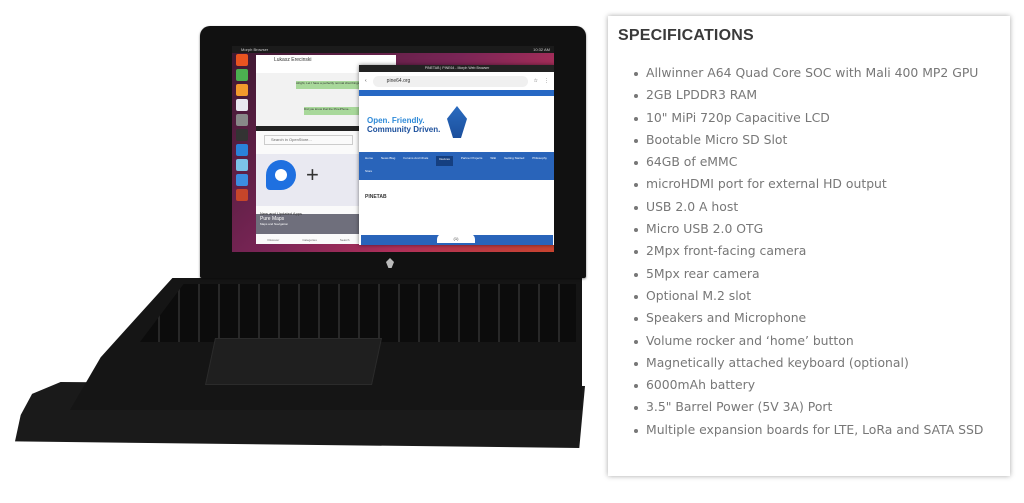 The width and height of the screenshot is (1024, 503). What do you see at coordinates (396, 120) in the screenshot?
I see `hero-line1: Open. Friendly.` at bounding box center [396, 120].